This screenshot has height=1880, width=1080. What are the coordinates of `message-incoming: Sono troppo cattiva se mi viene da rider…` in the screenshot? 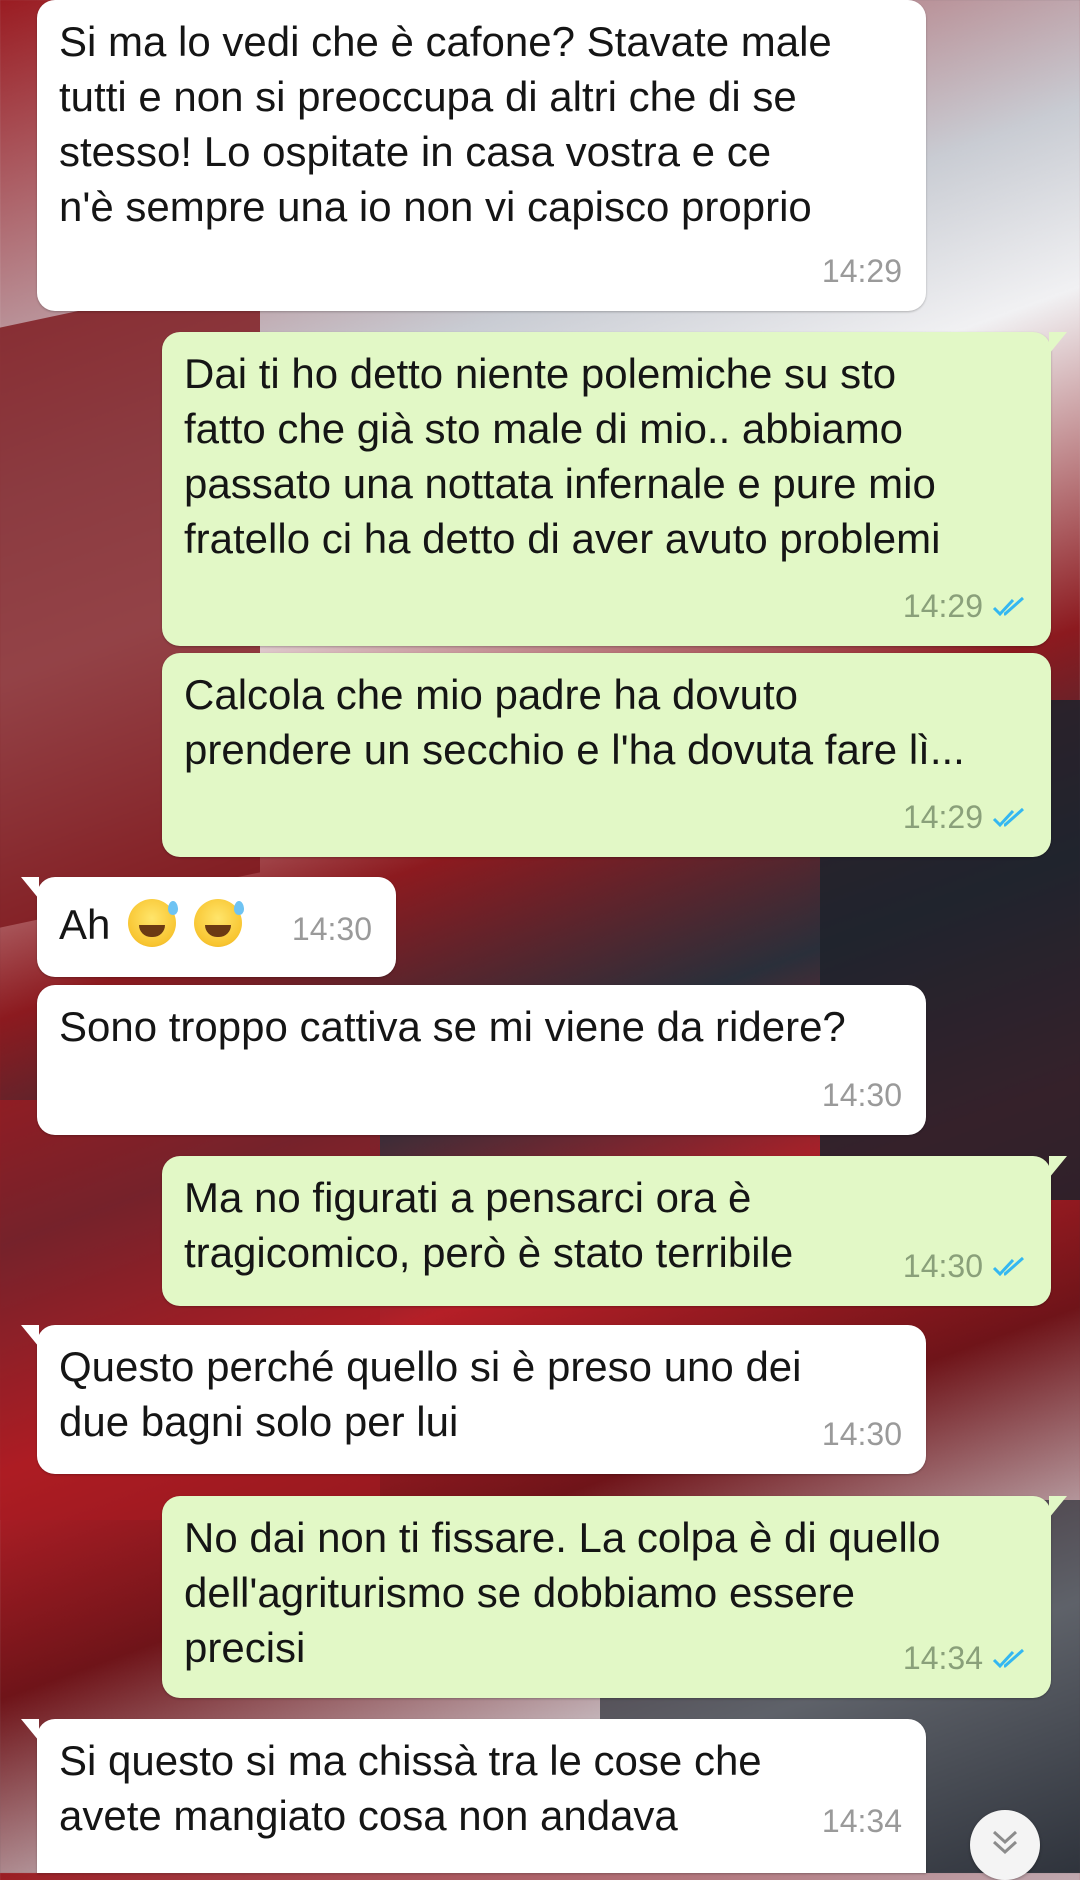 It's located at (481, 1060).